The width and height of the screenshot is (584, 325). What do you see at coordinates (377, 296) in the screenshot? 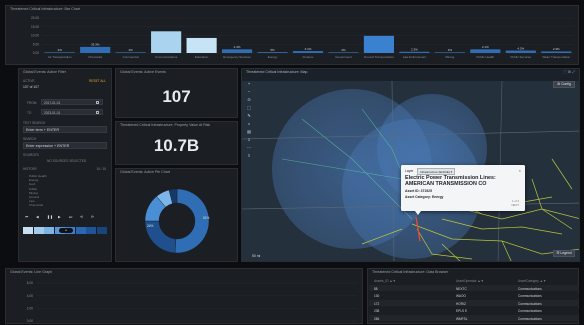
I see `table-cell: 130` at bounding box center [377, 296].